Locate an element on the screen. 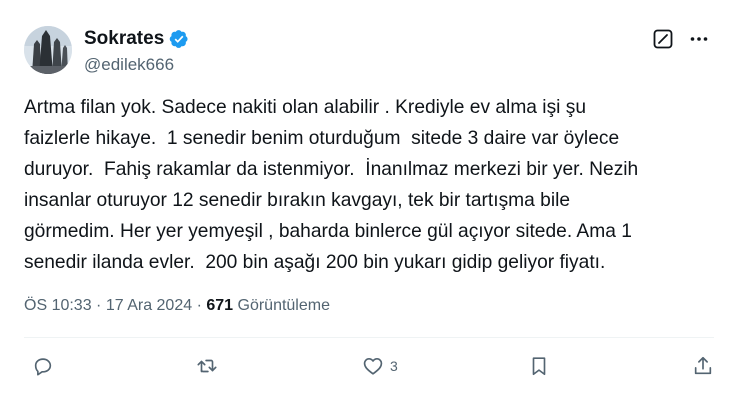 The width and height of the screenshot is (730, 420). share-icon is located at coordinates (703, 365).